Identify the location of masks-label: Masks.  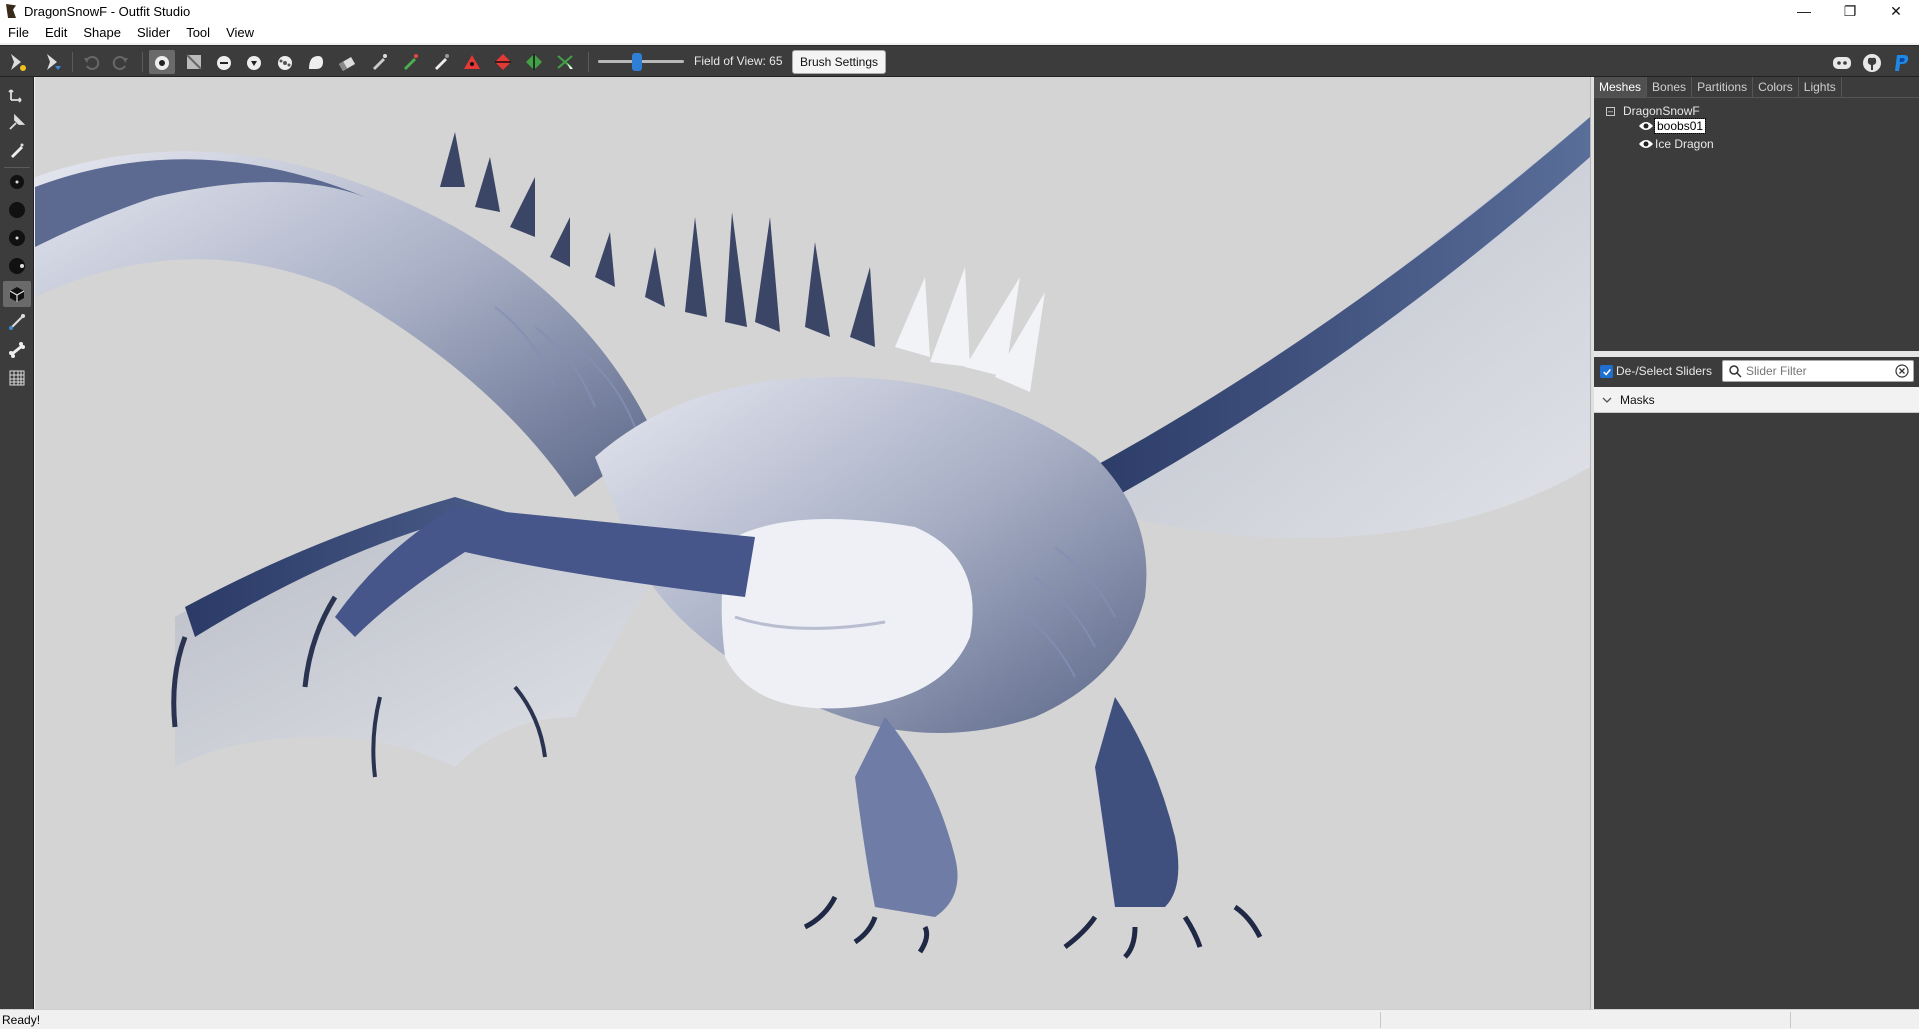
(1637, 399).